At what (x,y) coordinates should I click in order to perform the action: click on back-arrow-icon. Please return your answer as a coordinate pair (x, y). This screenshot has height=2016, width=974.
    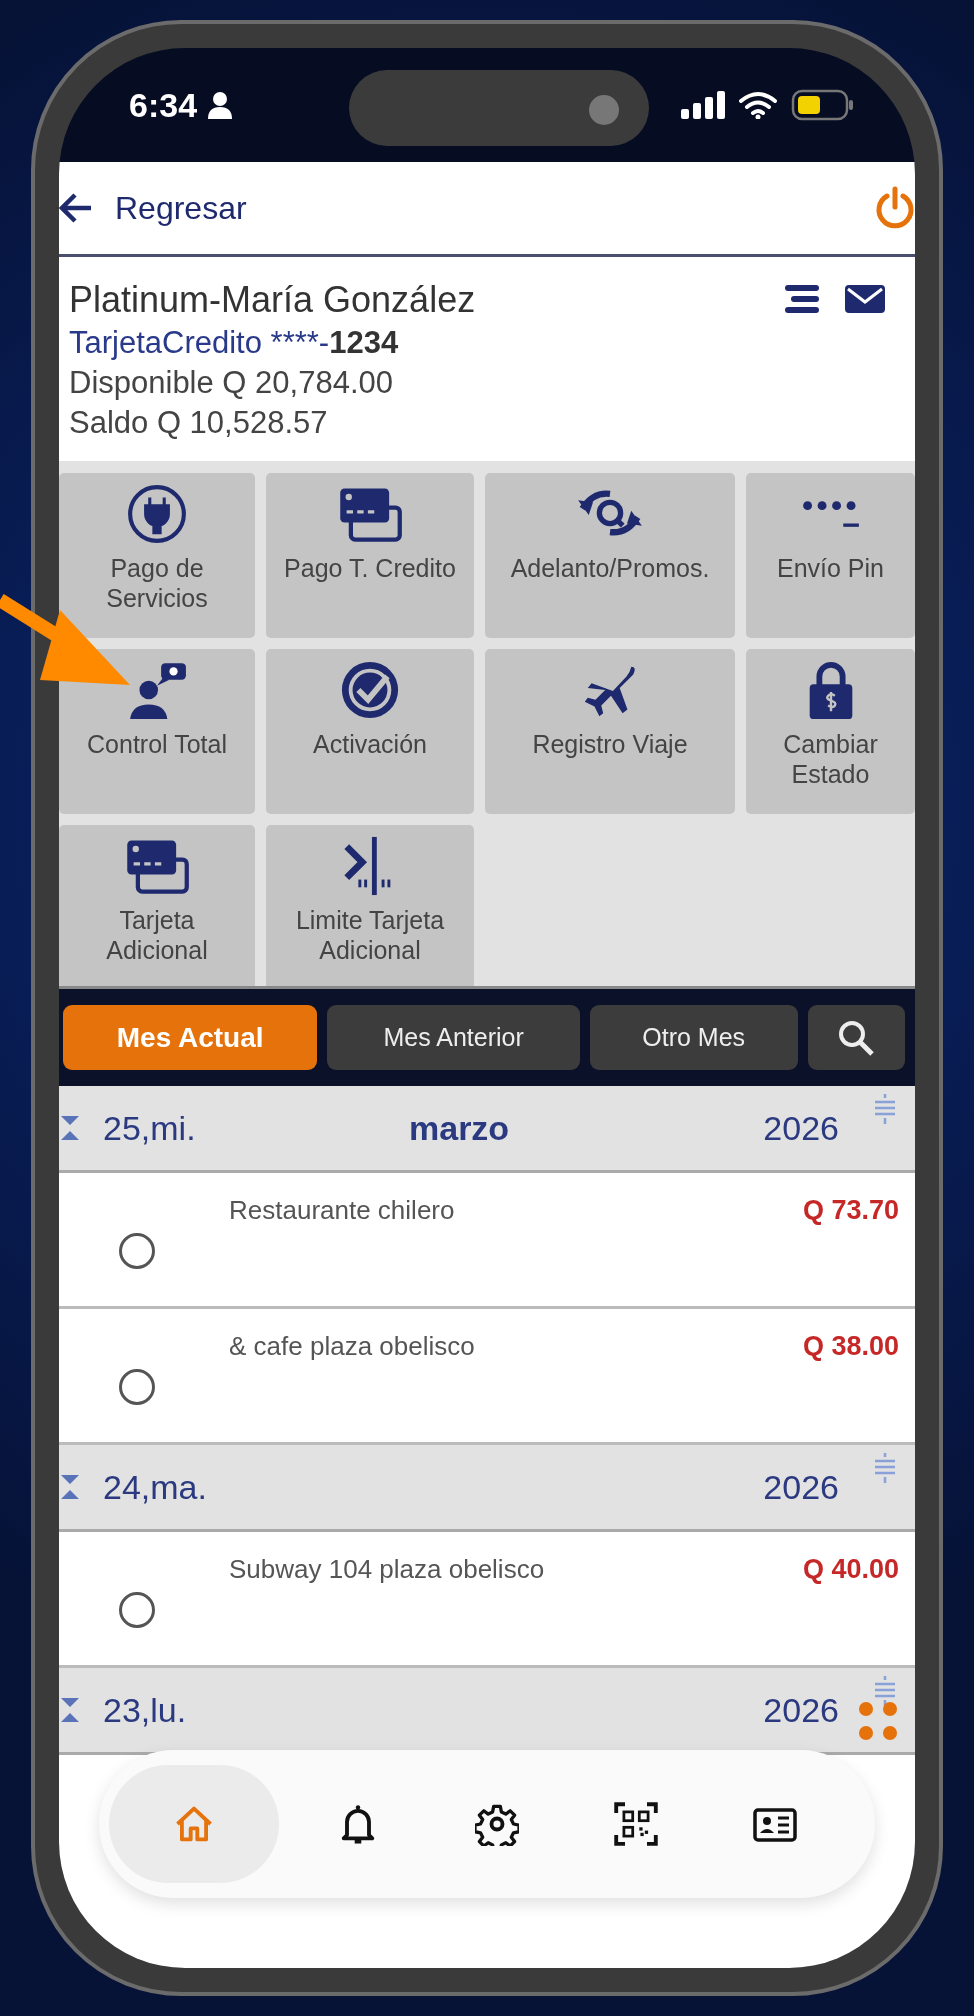
    Looking at the image, I should click on (76, 208).